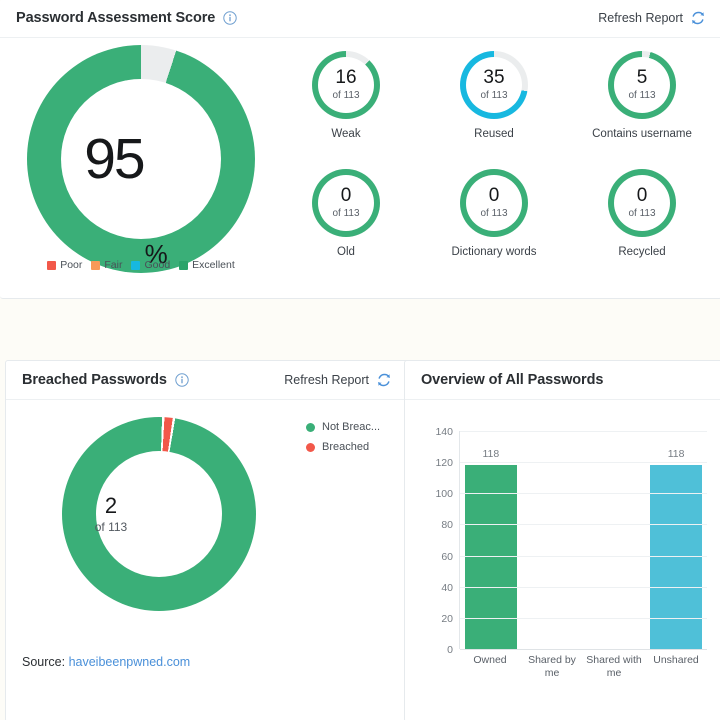 Image resolution: width=720 pixels, height=720 pixels. Describe the element at coordinates (552, 667) in the screenshot. I see `chart-x-label: Shared by me` at that location.